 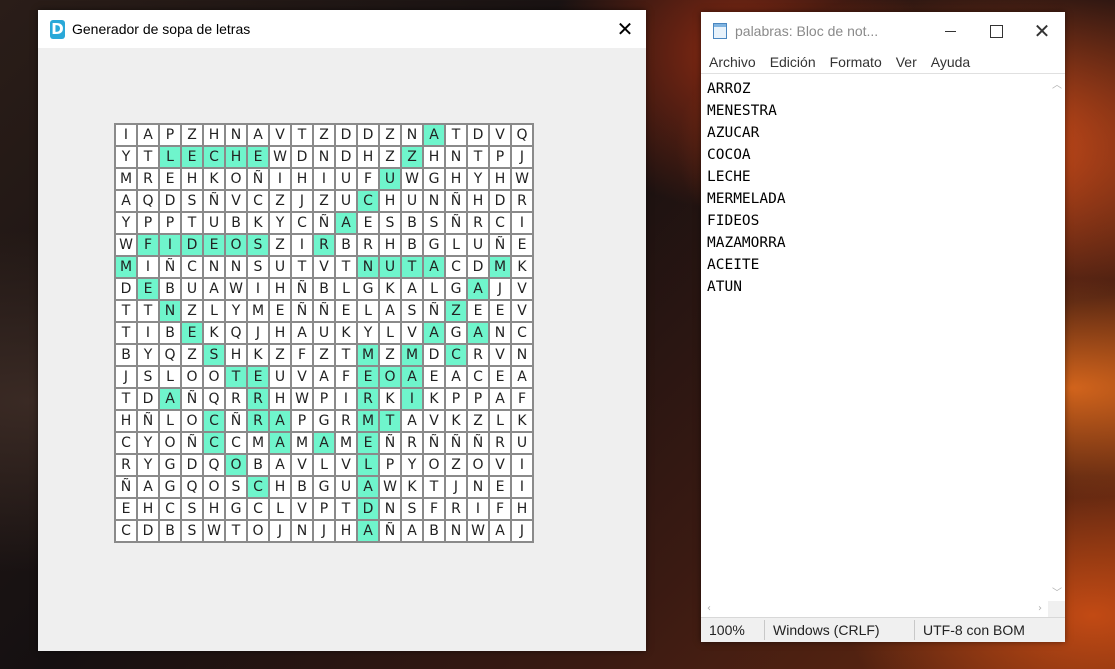 I want to click on grid-cell: J, so click(x=280, y=531).